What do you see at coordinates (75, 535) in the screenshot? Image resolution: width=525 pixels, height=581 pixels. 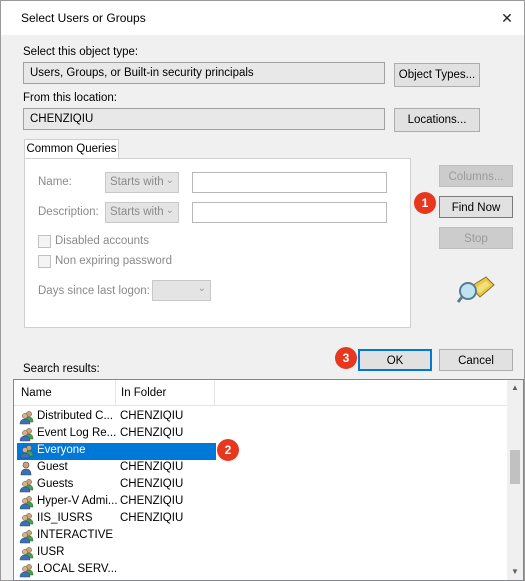 I see `row-name: INTERACTIVE` at bounding box center [75, 535].